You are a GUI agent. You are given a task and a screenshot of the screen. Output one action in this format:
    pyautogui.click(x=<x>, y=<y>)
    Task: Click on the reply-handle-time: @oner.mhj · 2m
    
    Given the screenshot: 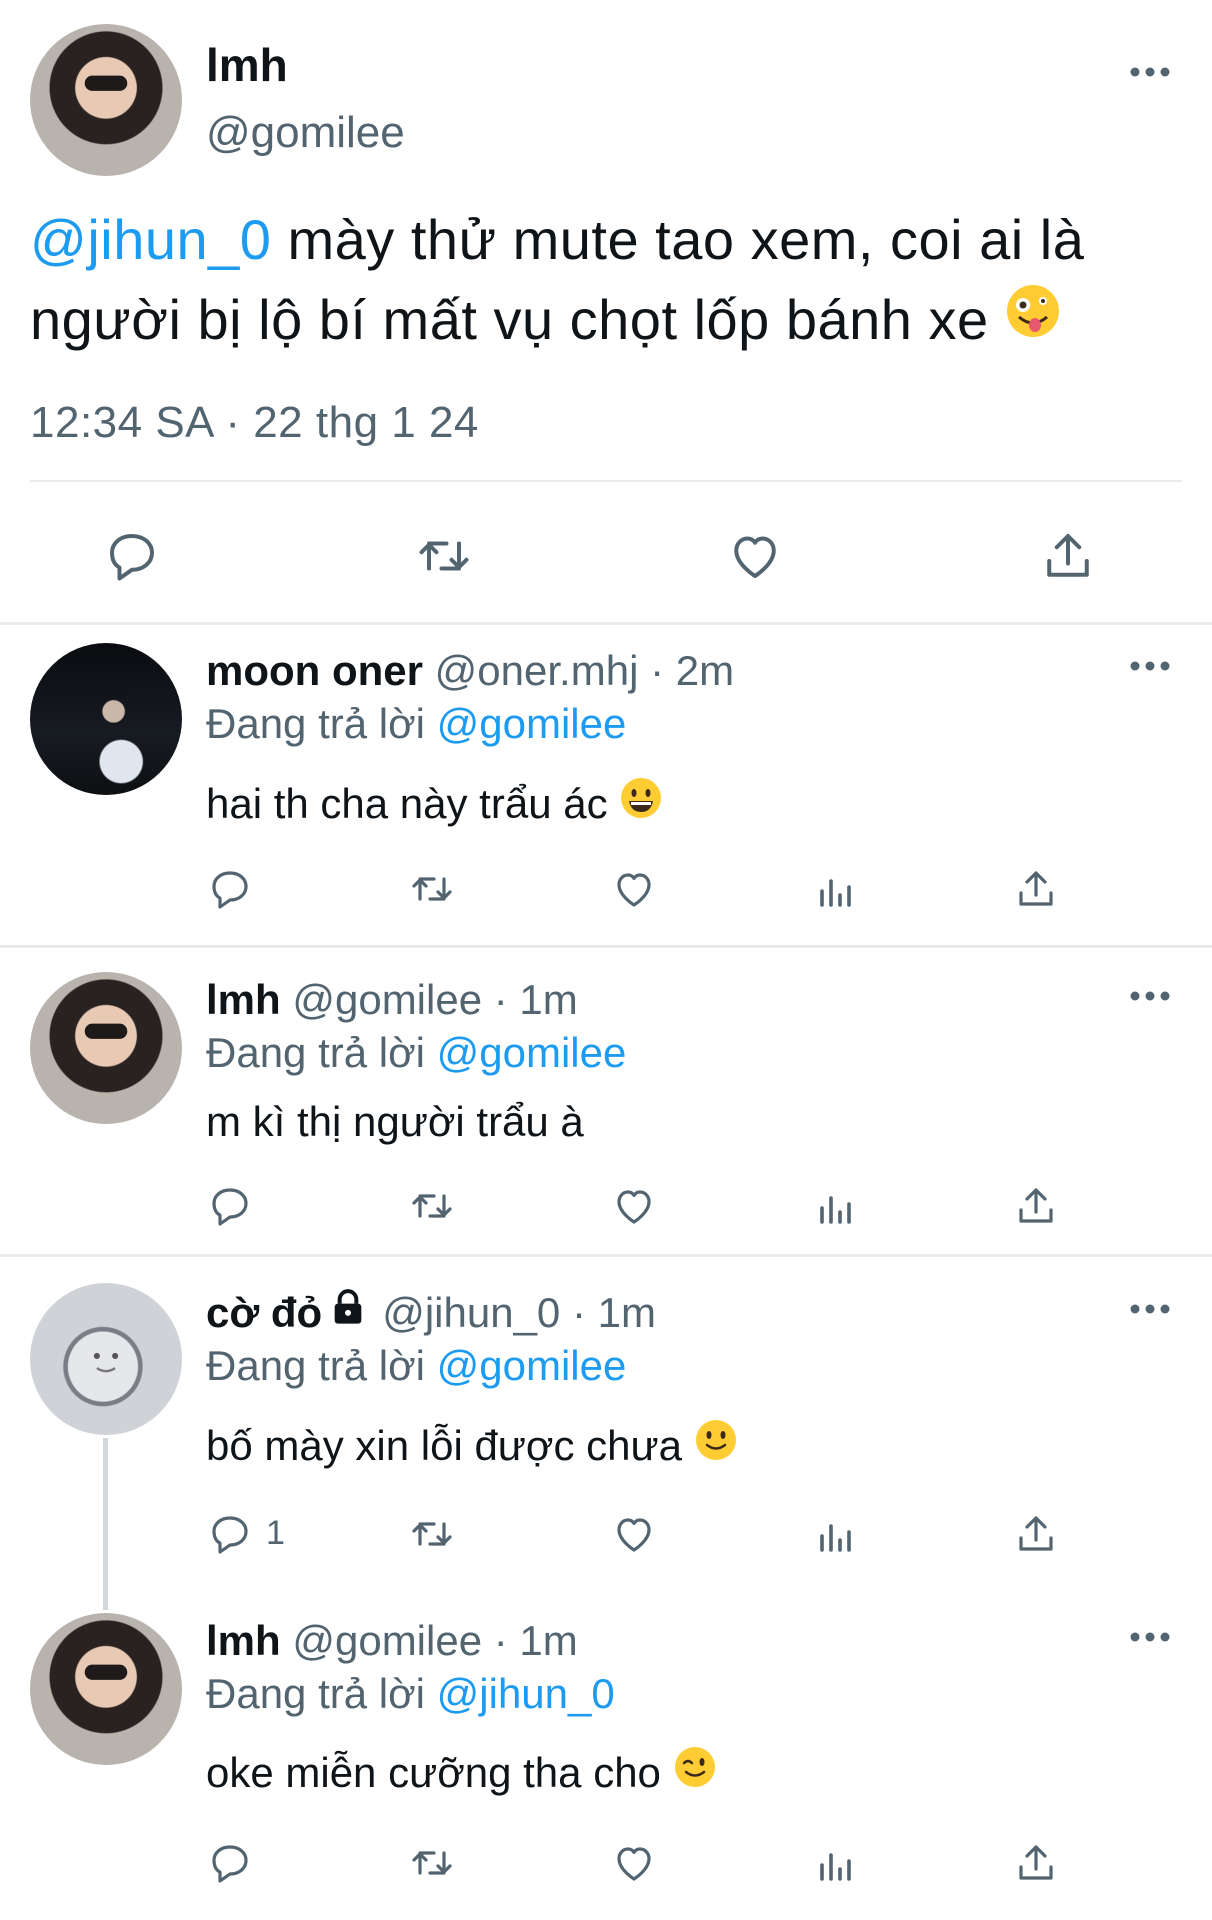 What is the action you would take?
    pyautogui.click(x=579, y=670)
    